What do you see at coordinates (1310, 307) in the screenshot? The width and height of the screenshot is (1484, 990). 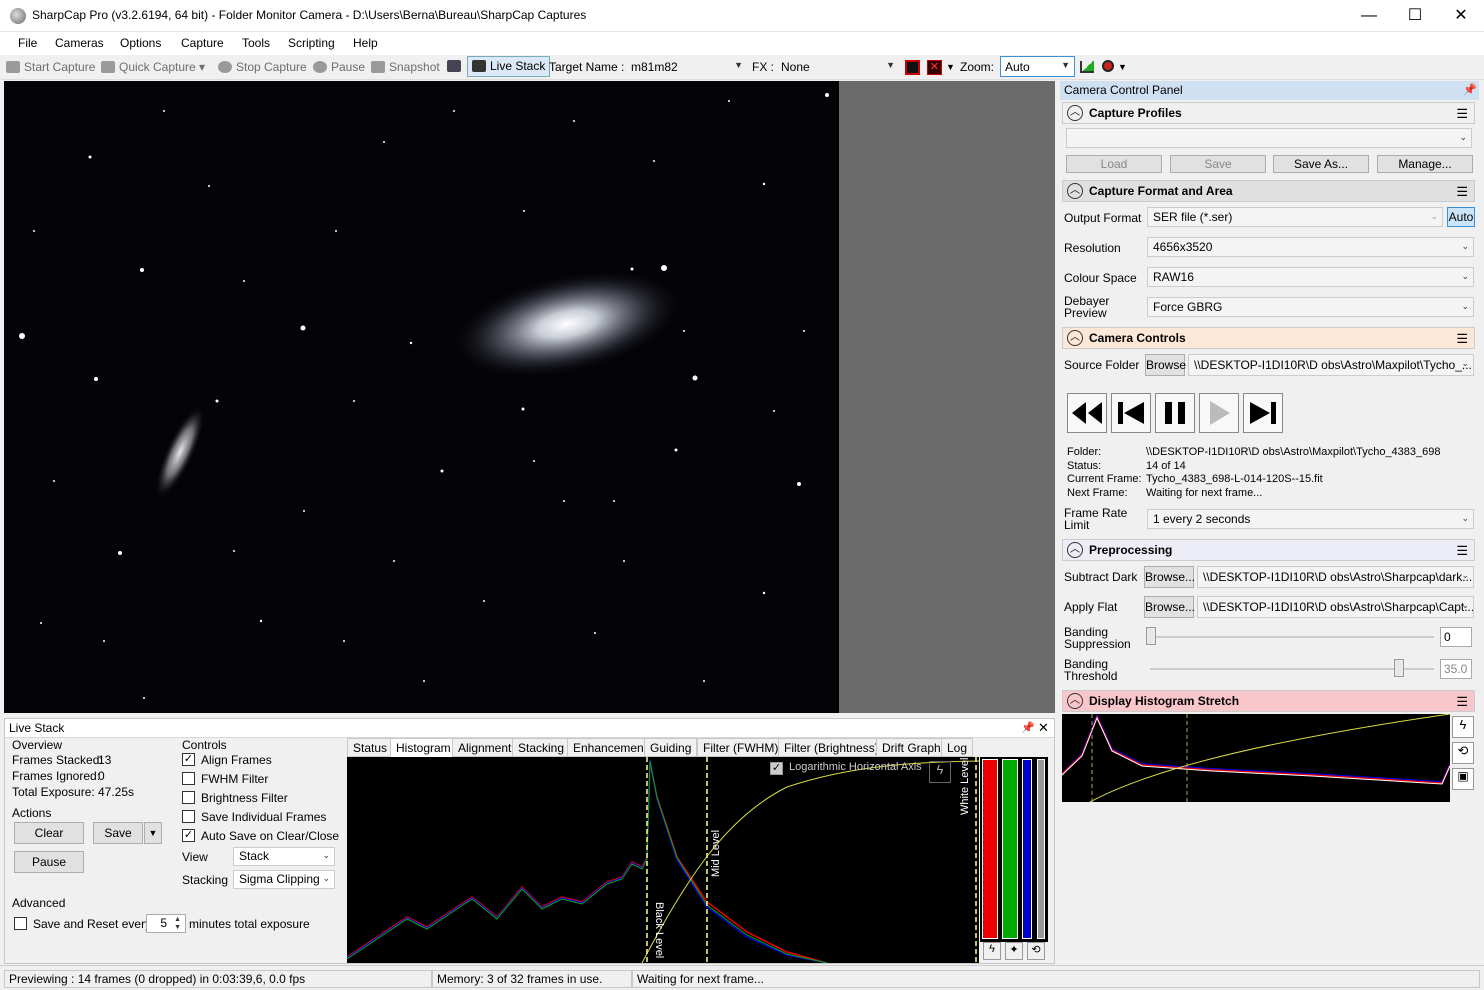 I see `debayer-combo: Force GBRG ⌄` at bounding box center [1310, 307].